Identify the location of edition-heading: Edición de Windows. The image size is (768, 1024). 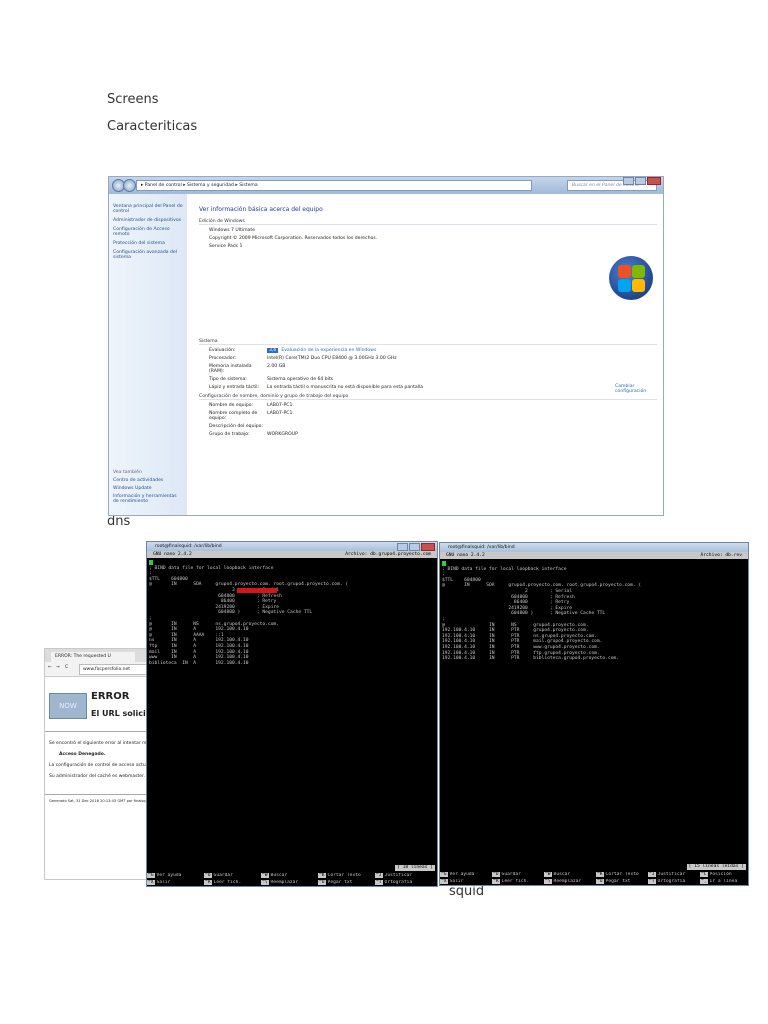
(428, 222).